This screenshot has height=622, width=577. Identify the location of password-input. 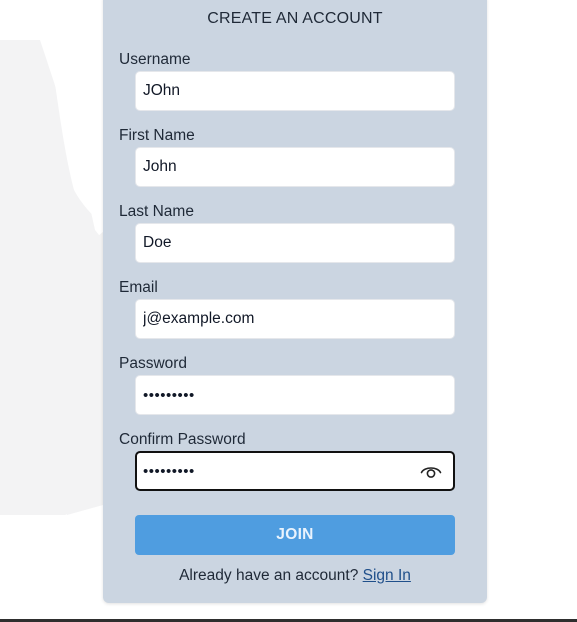
(295, 395).